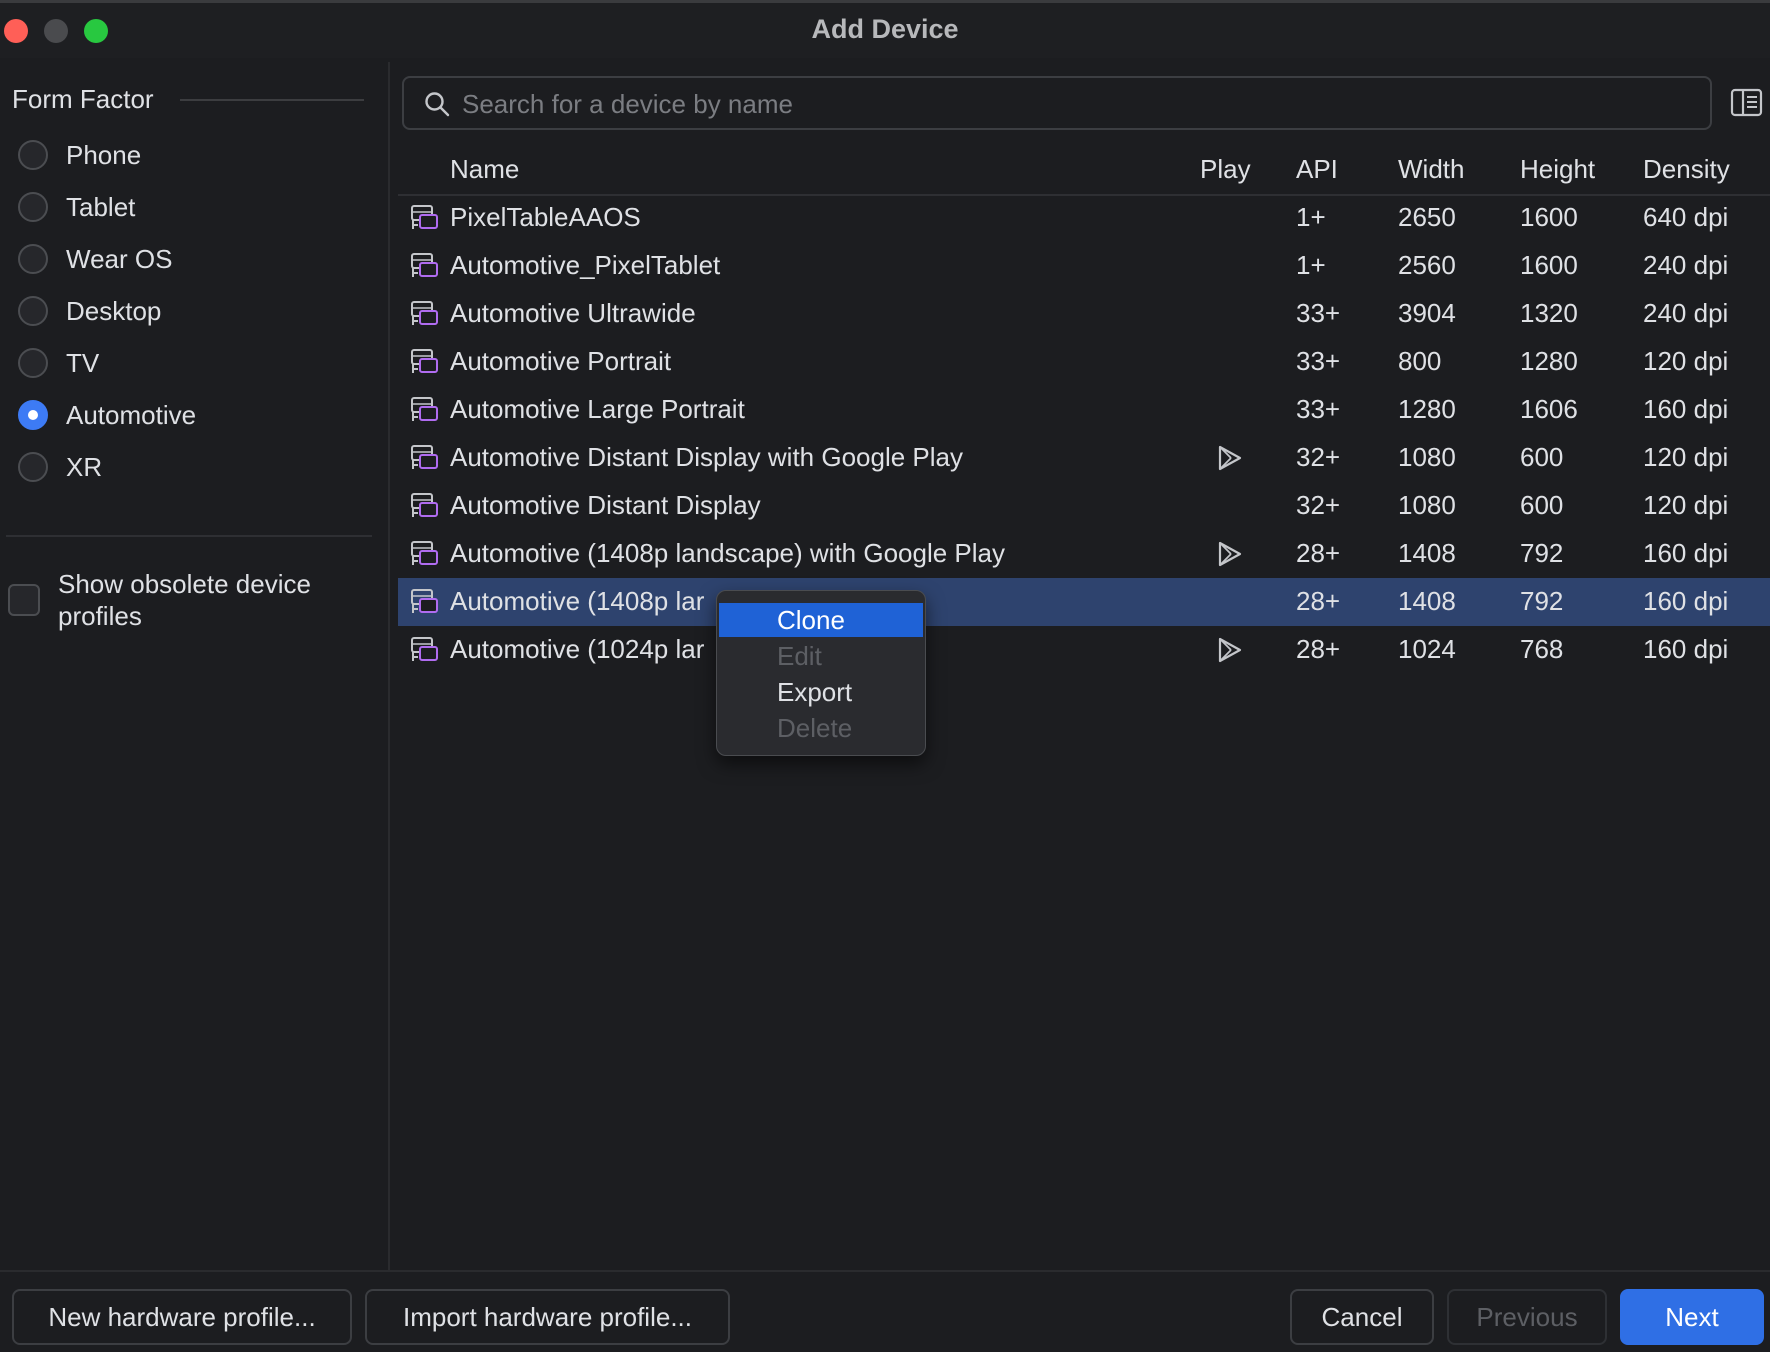 The height and width of the screenshot is (1352, 1770). Describe the element at coordinates (76, 207) in the screenshot. I see `form-factor-option-tablet: Tablet` at that location.